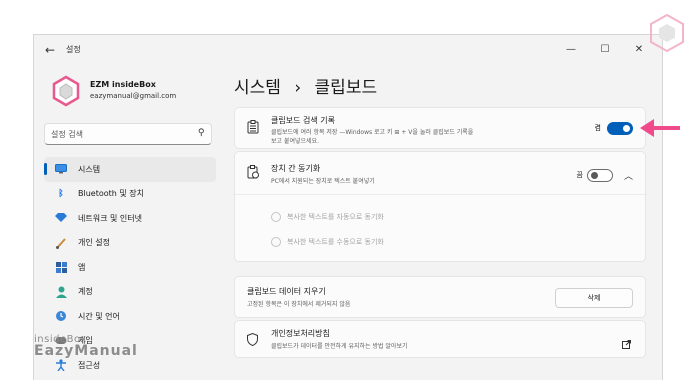 This screenshot has width=700, height=380. I want to click on radio-label: 복사한 텍스트를 자동으로 동기화, so click(335, 217).